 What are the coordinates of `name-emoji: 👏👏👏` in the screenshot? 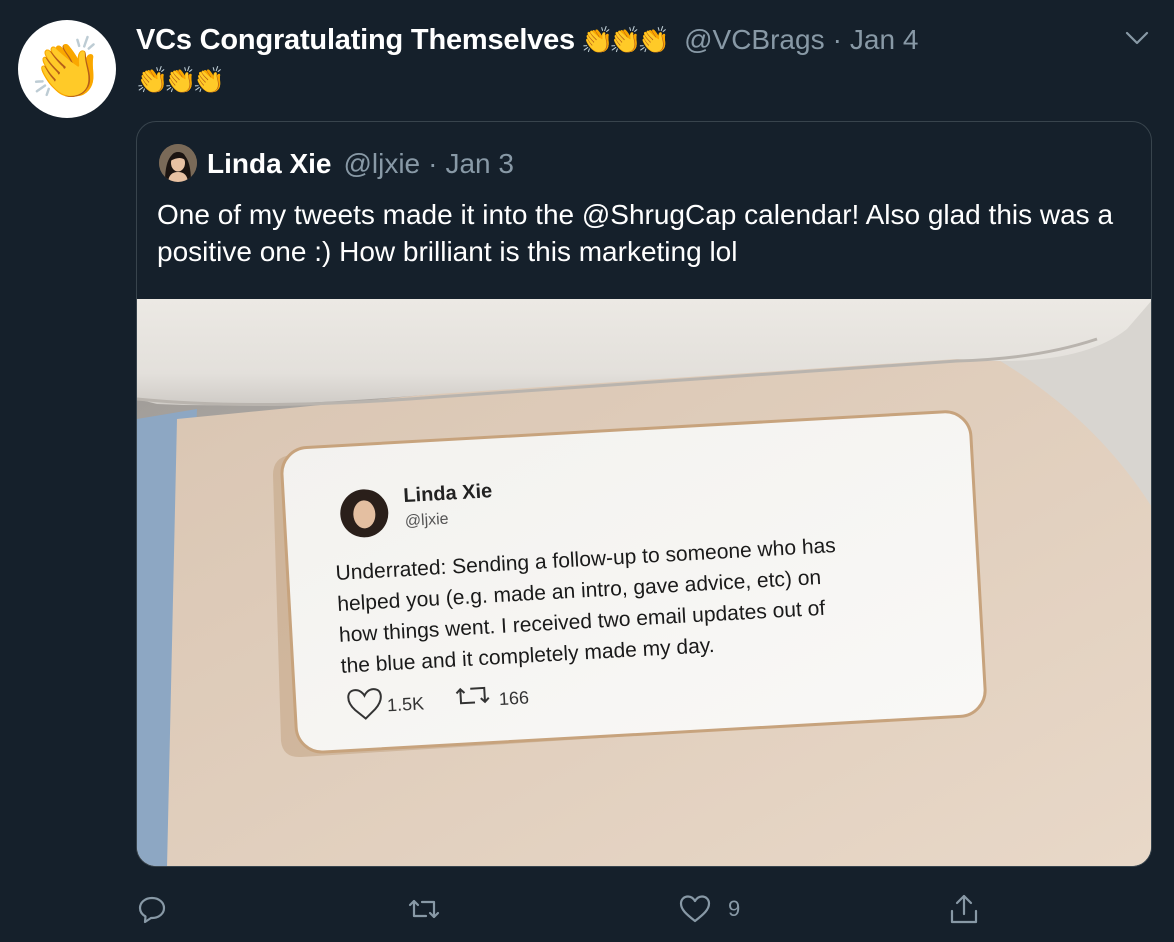 It's located at (625, 39).